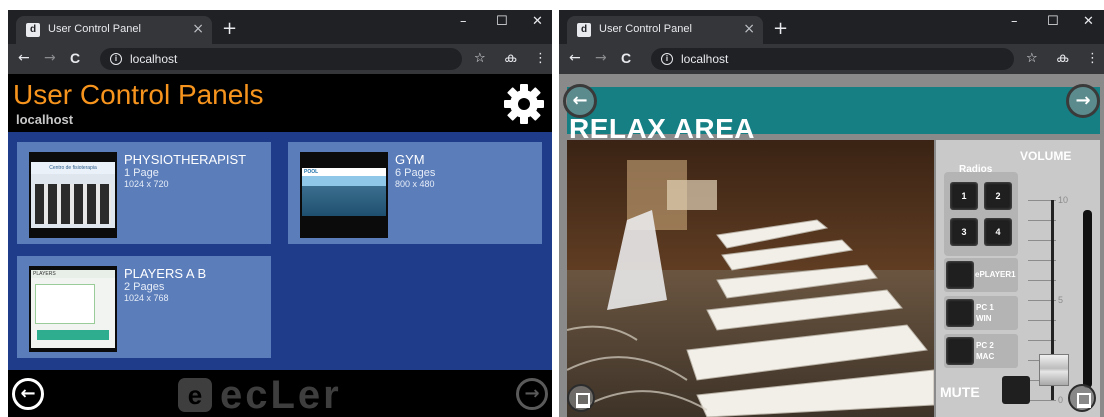  I want to click on panel-thumbnail: Centro de fisioterapia, so click(73, 195).